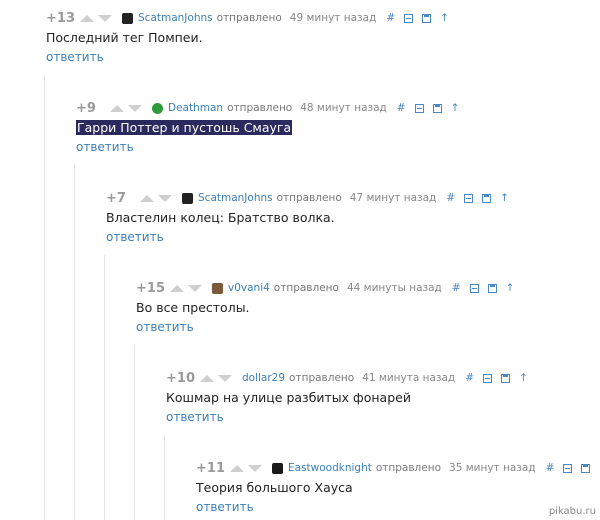 This screenshot has width=600, height=520. I want to click on comment-text: Во все престолы., so click(193, 307).